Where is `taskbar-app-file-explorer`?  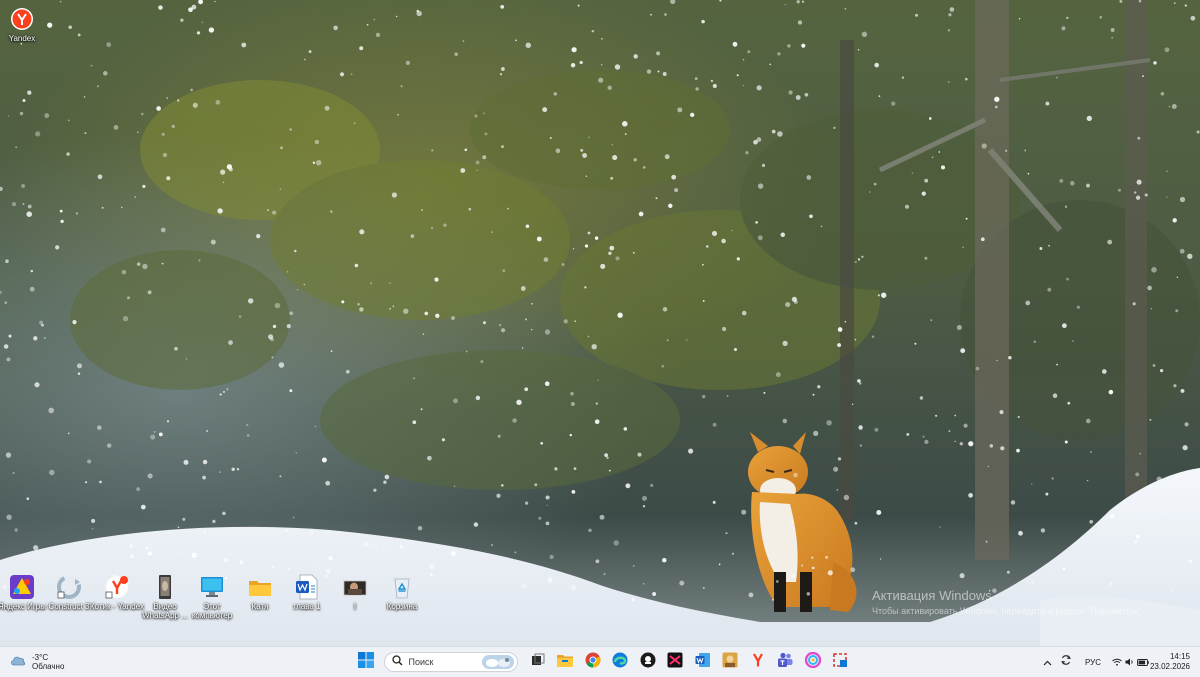
taskbar-app-file-explorer is located at coordinates (565, 662).